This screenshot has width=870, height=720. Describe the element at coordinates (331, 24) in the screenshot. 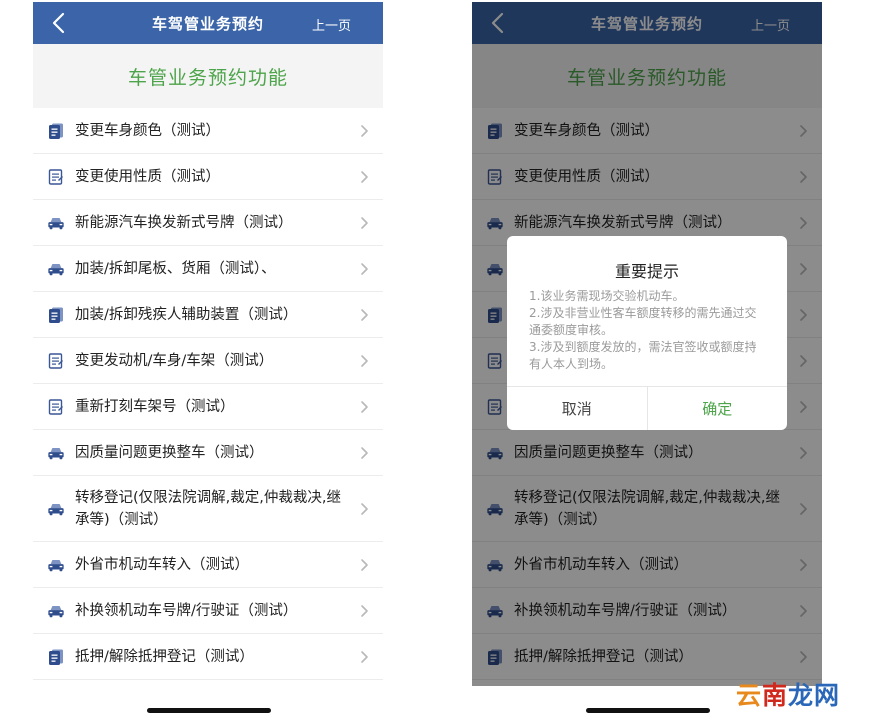

I see `previous-page-button: 上一页` at that location.